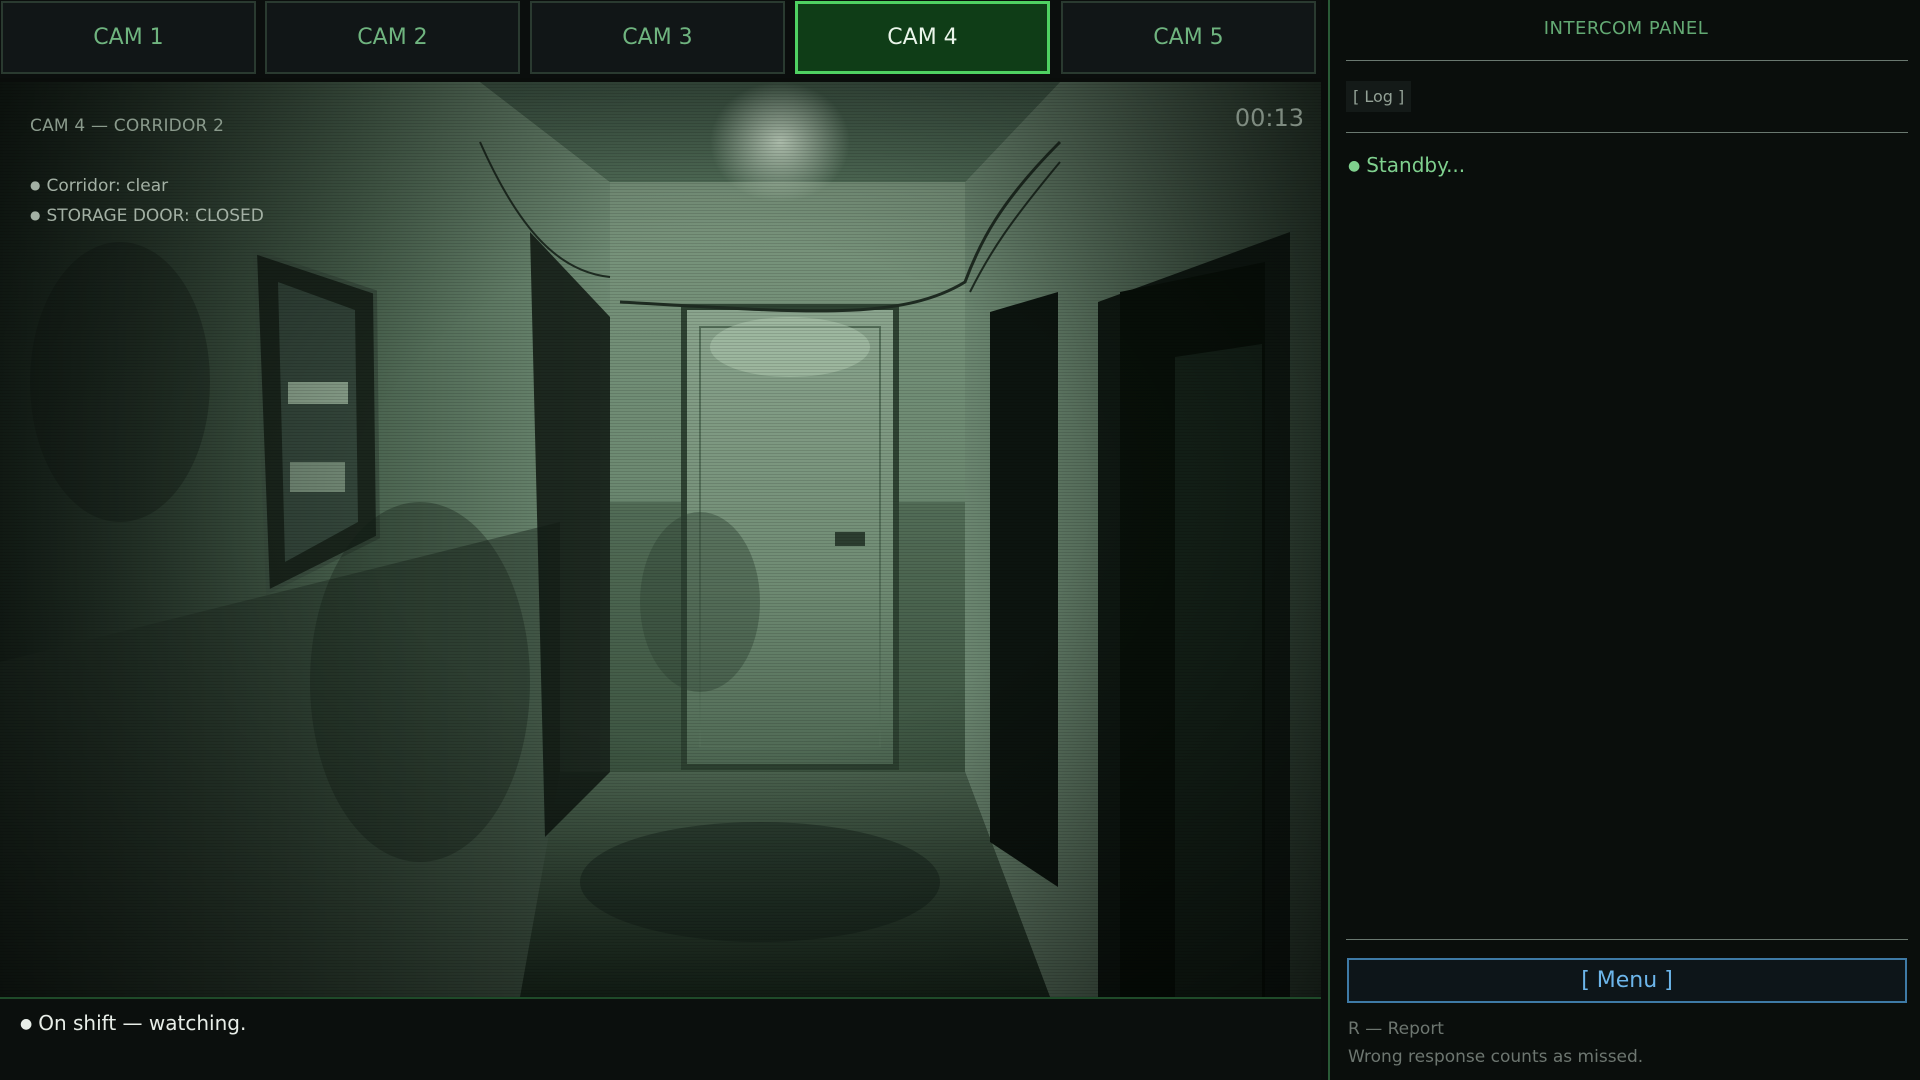  I want to click on shift-status: ● On shift — watching., so click(133, 1023).